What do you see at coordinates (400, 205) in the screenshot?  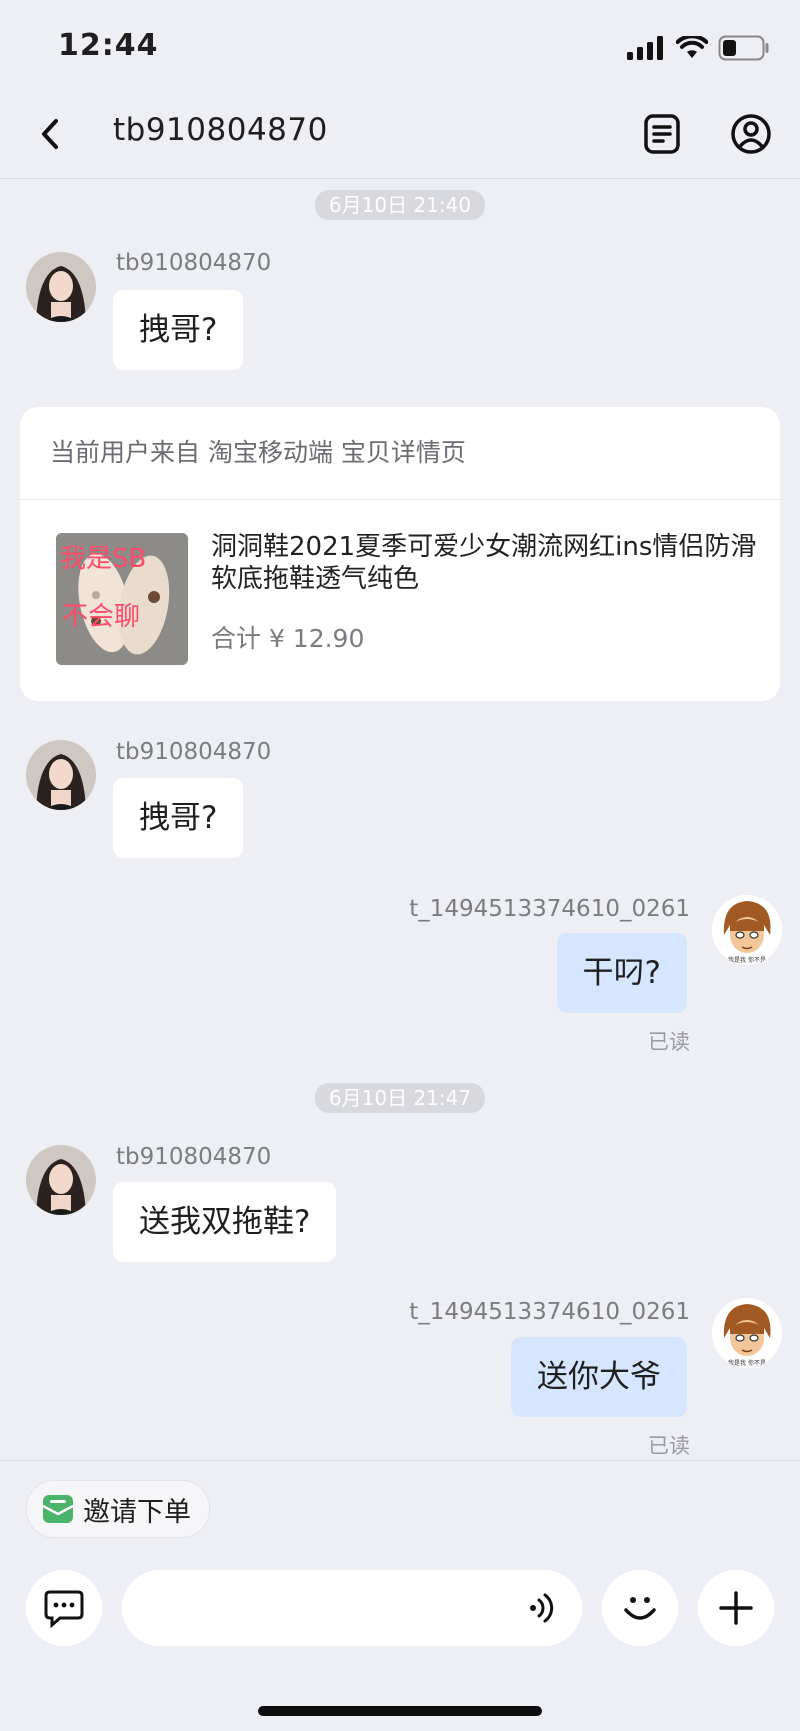 I see `timestamp: 6月10日 21:40` at bounding box center [400, 205].